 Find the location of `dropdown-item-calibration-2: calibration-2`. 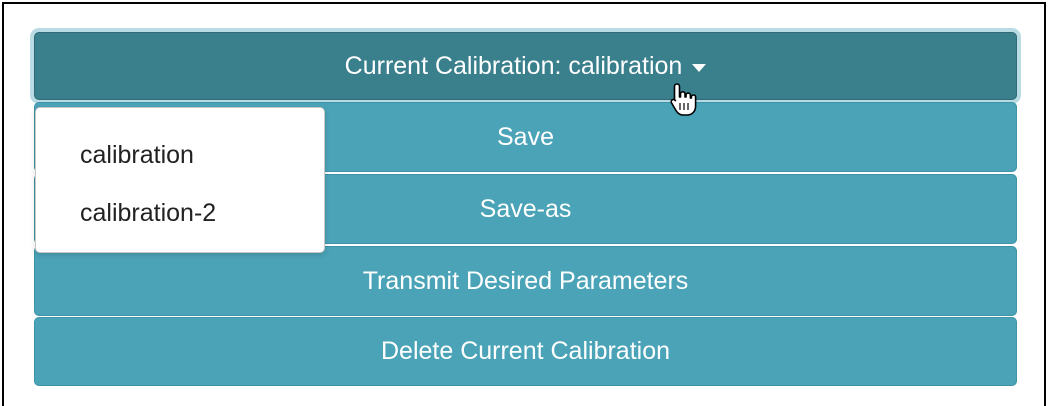

dropdown-item-calibration-2: calibration-2 is located at coordinates (148, 213).